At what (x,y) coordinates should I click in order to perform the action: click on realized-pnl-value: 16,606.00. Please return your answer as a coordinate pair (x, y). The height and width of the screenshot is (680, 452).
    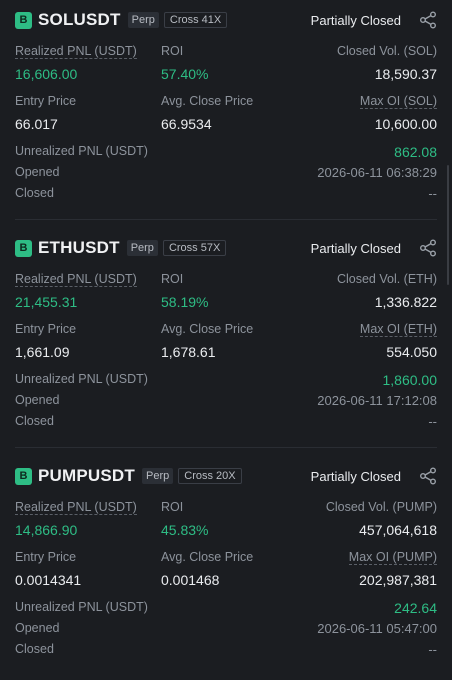
    Looking at the image, I should click on (46, 74).